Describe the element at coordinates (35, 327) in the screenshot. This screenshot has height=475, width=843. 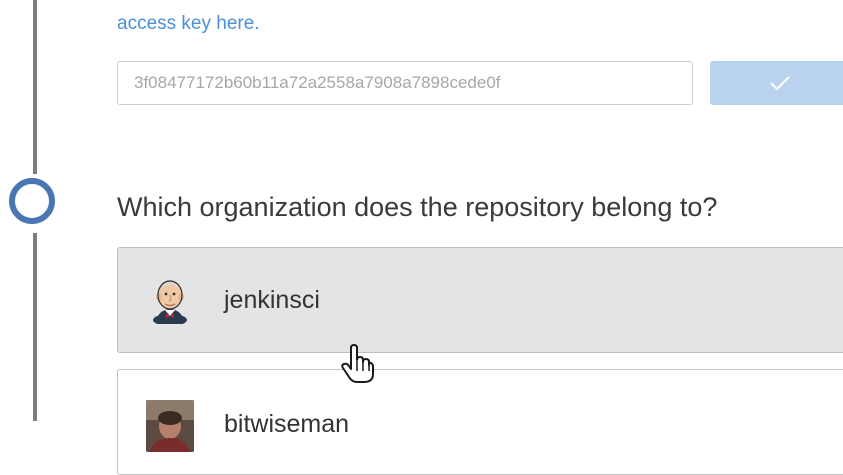
I see `step-rail-bottom` at that location.